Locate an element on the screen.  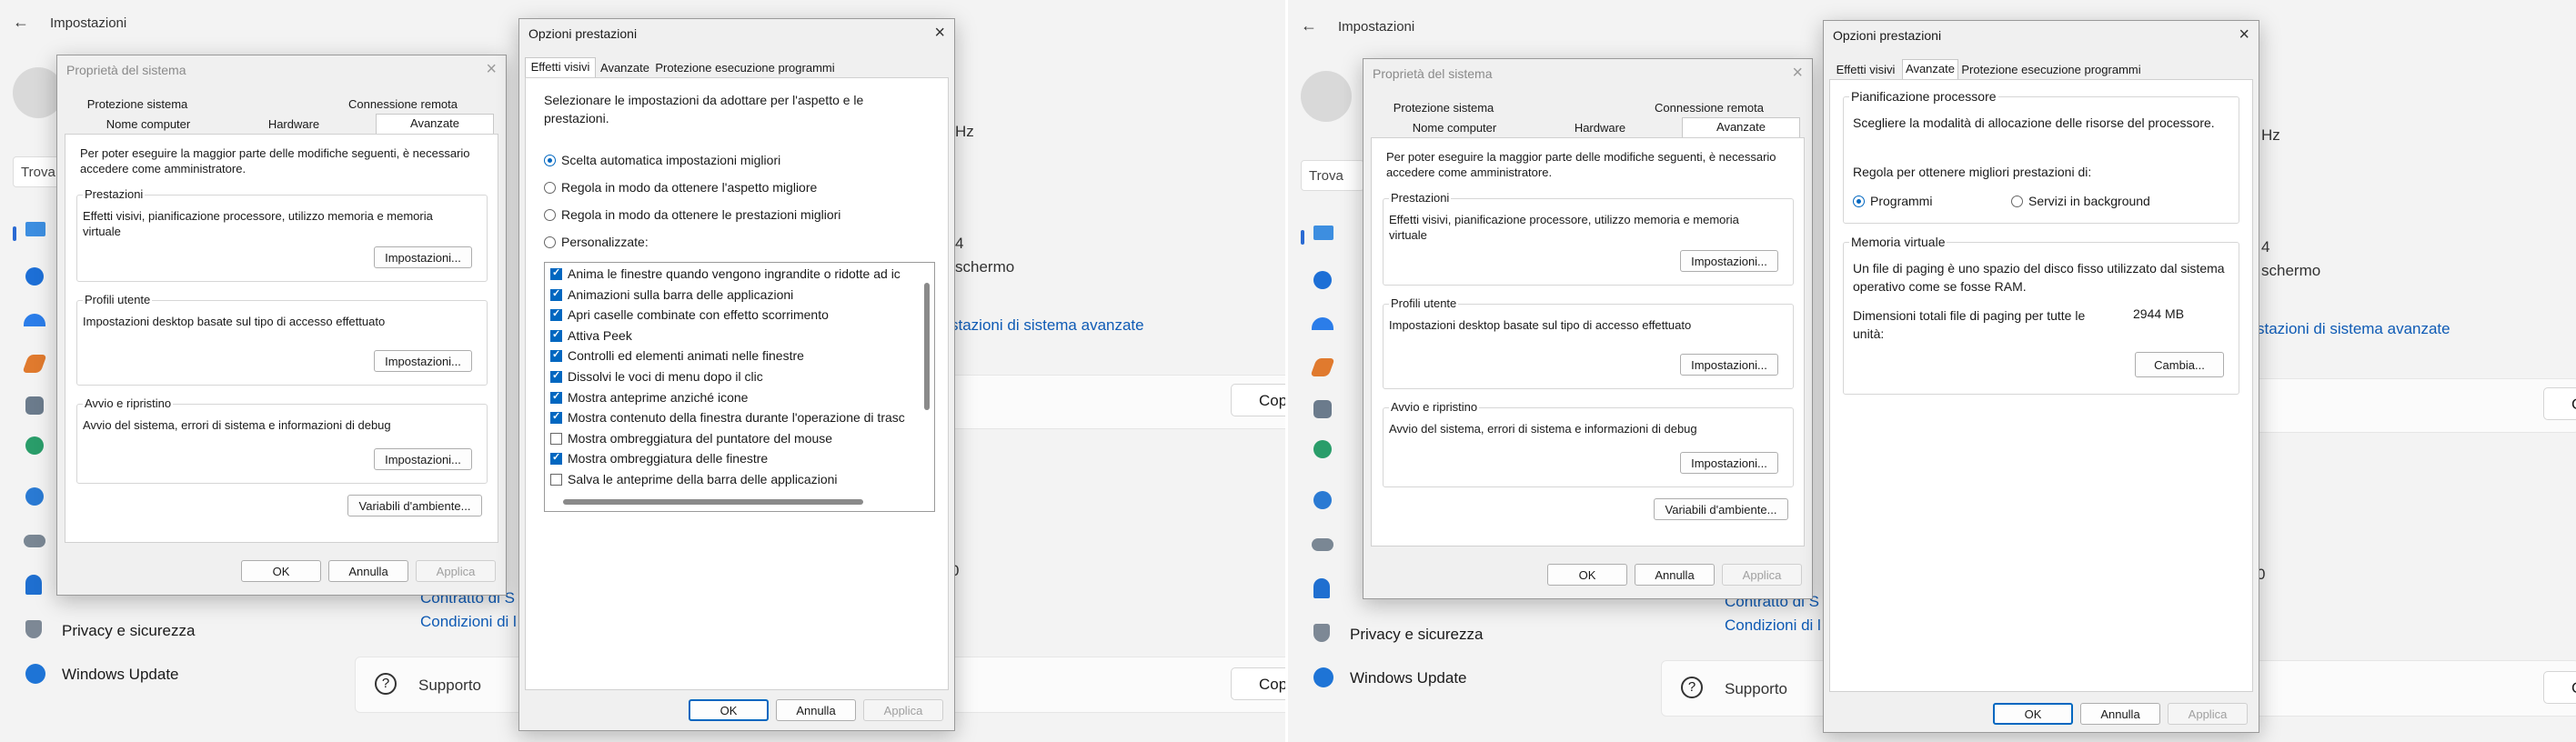
bluetooth-icon is located at coordinates (34, 276).